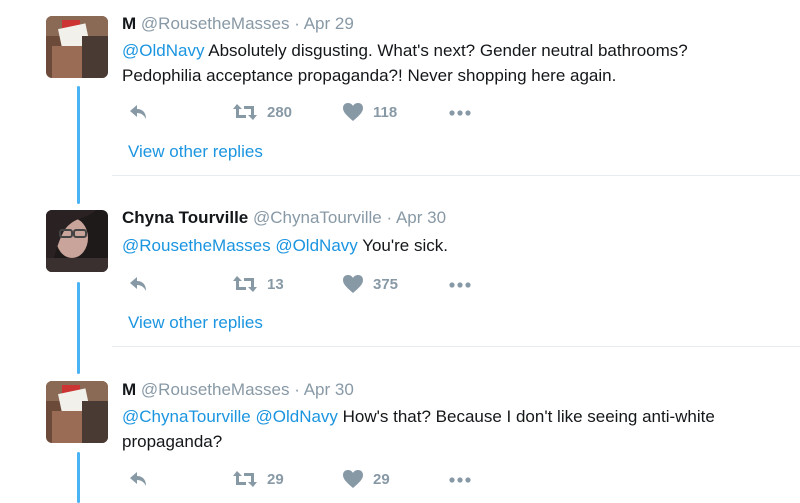 The width and height of the screenshot is (800, 503). What do you see at coordinates (369, 112) in the screenshot?
I see `like-button: 118` at bounding box center [369, 112].